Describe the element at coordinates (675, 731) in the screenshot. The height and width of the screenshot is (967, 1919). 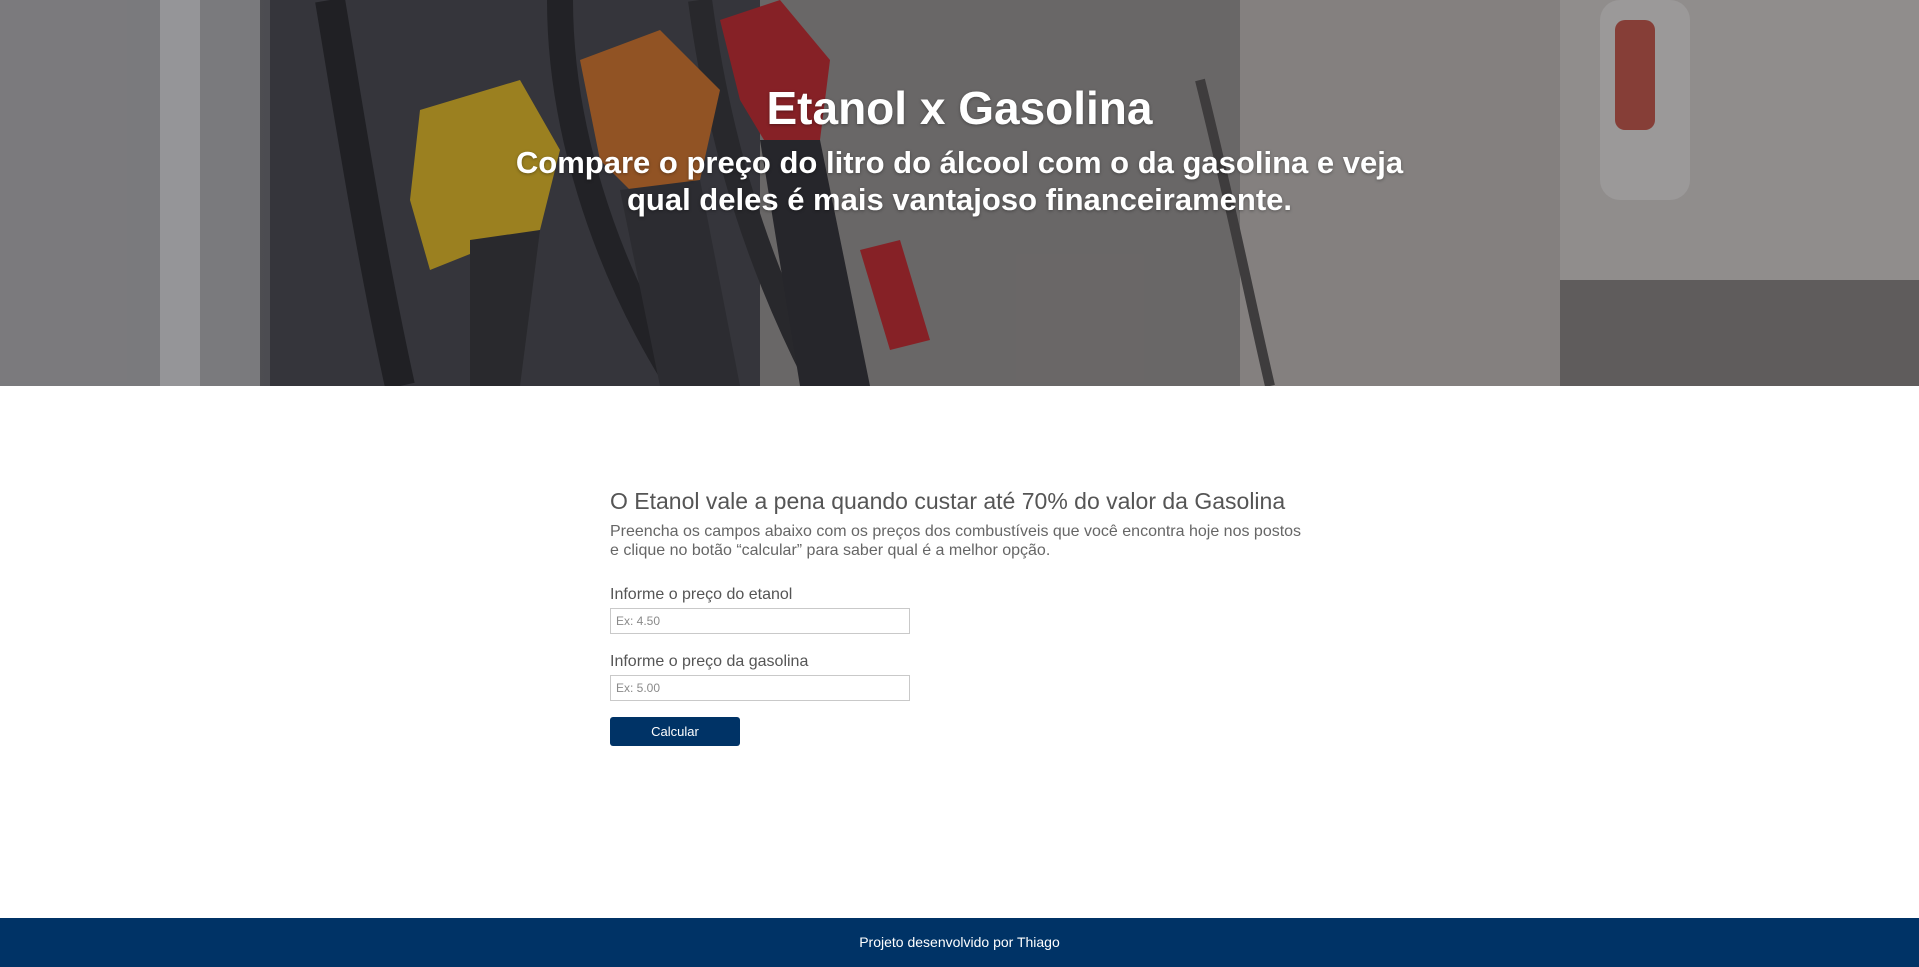
I see `calculate-button: Calcular` at that location.